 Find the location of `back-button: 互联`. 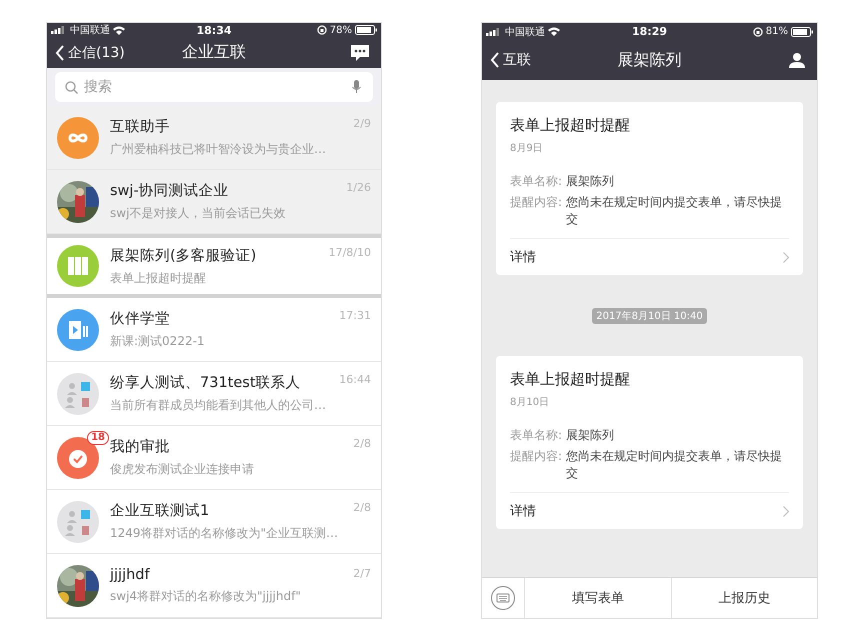

back-button: 互联 is located at coordinates (510, 60).